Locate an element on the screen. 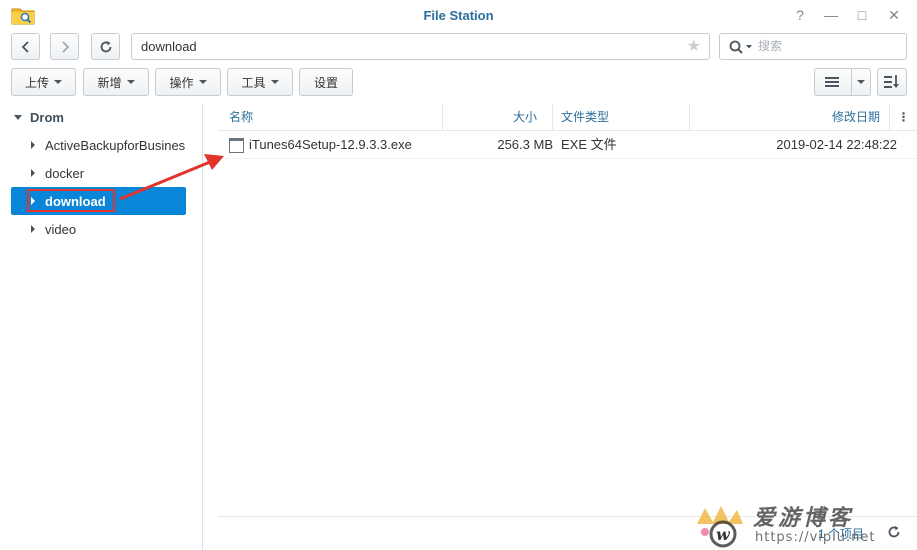 This screenshot has height=550, width=917. path-input: download ★ is located at coordinates (420, 46).